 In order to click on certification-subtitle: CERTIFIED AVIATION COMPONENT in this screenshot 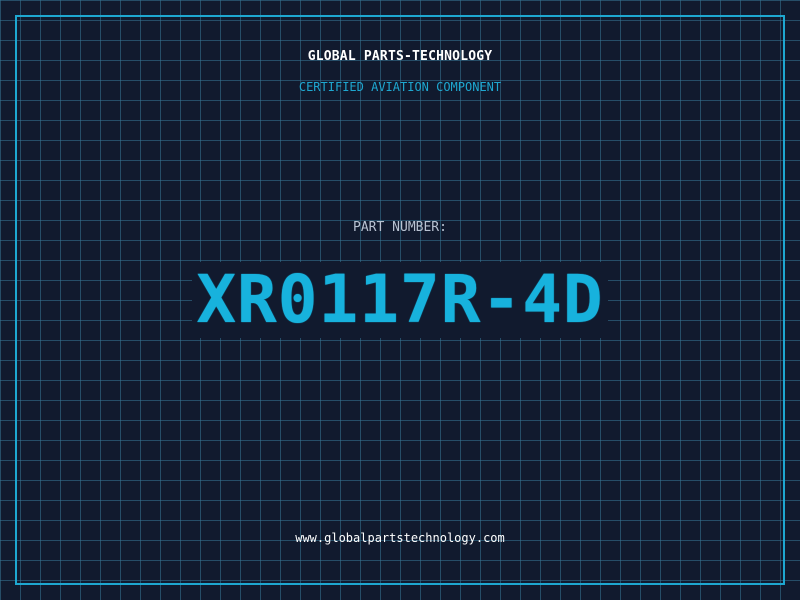, I will do `click(400, 87)`.